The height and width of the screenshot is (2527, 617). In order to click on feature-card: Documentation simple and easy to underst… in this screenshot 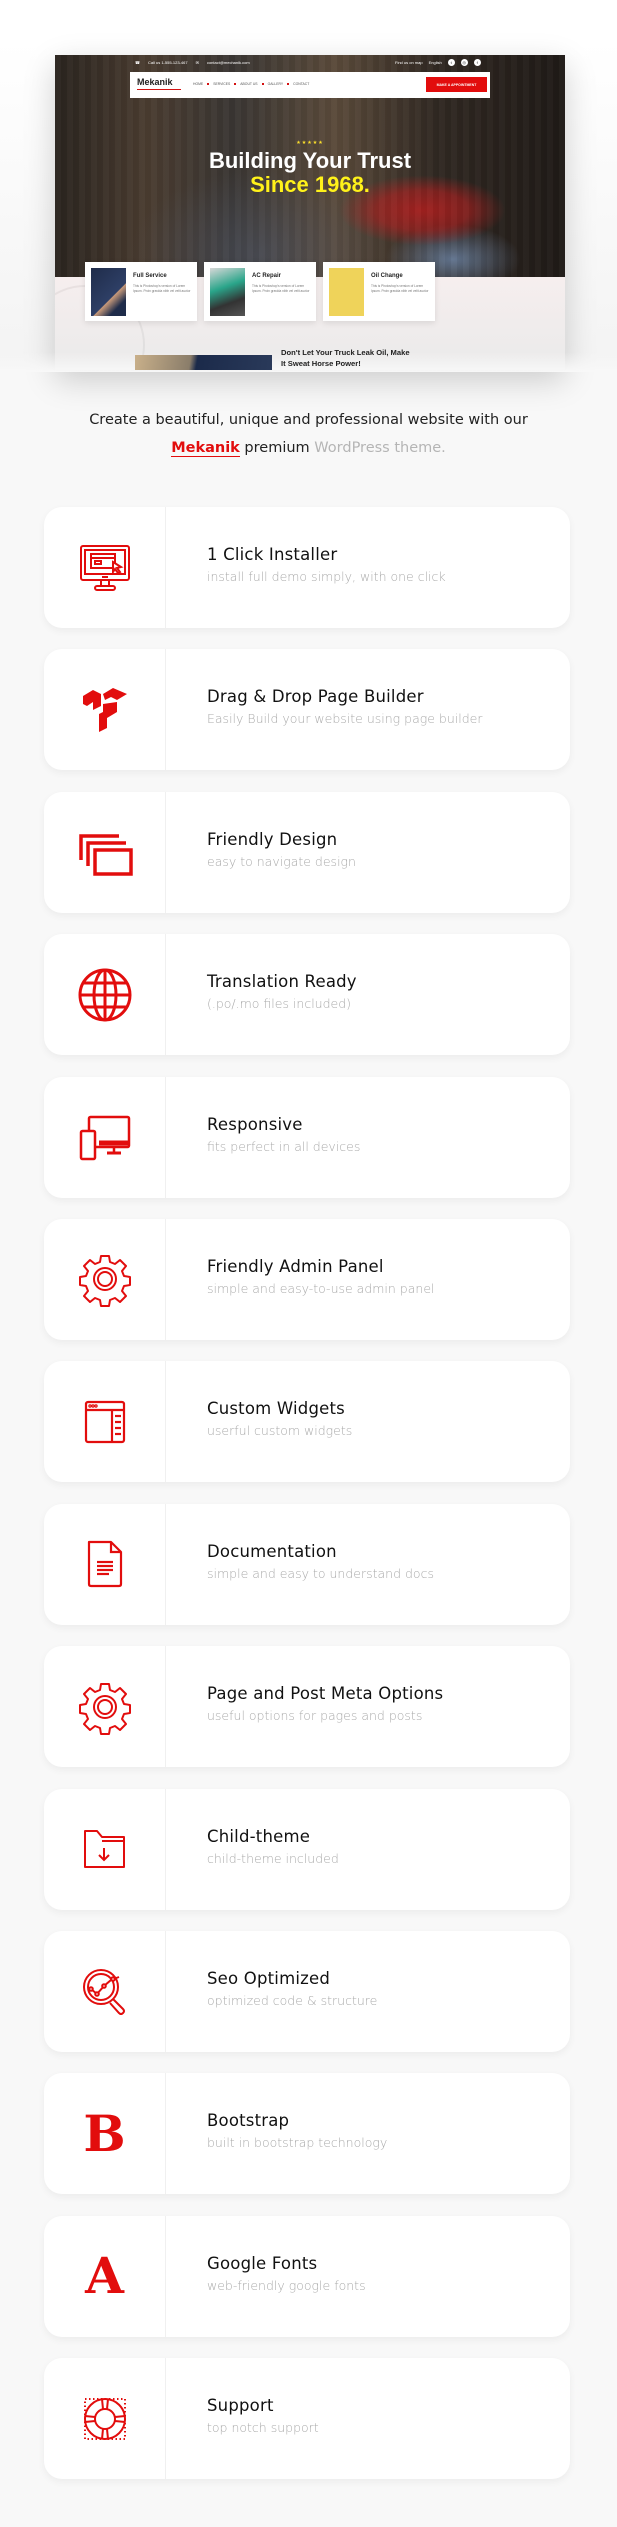, I will do `click(307, 1564)`.